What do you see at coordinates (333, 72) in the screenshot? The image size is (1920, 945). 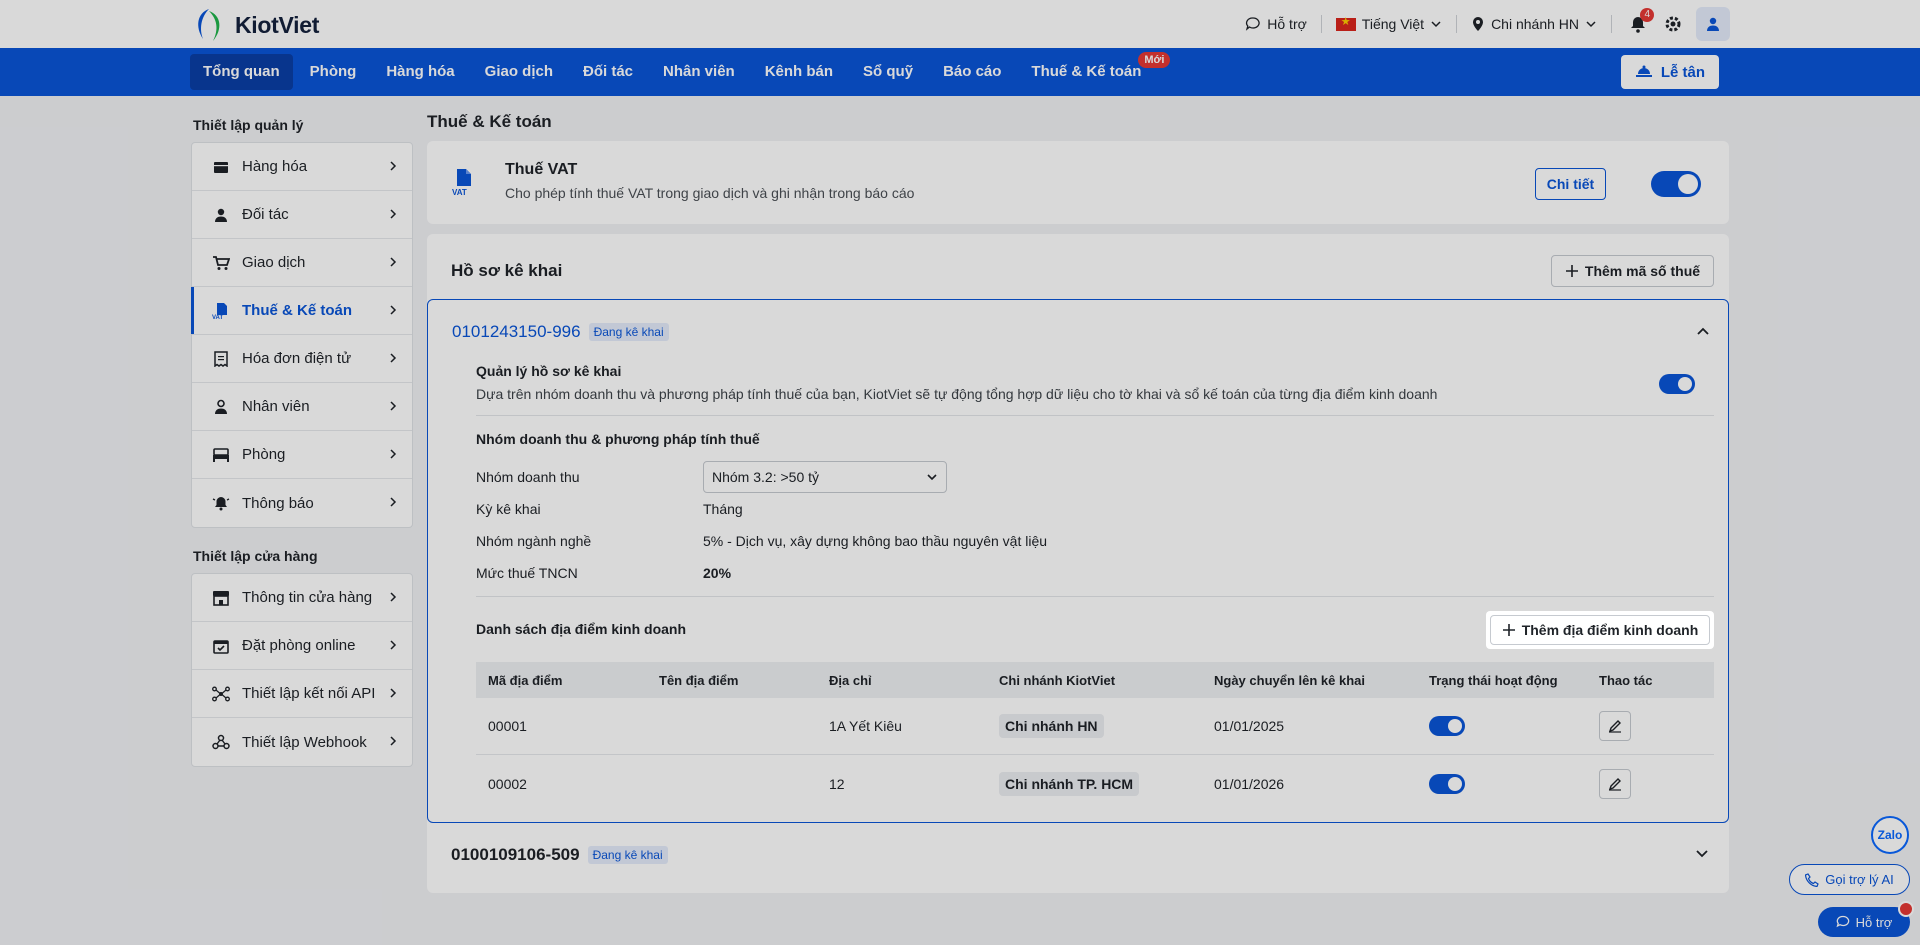 I see `nav-item-rooms: Phòng` at bounding box center [333, 72].